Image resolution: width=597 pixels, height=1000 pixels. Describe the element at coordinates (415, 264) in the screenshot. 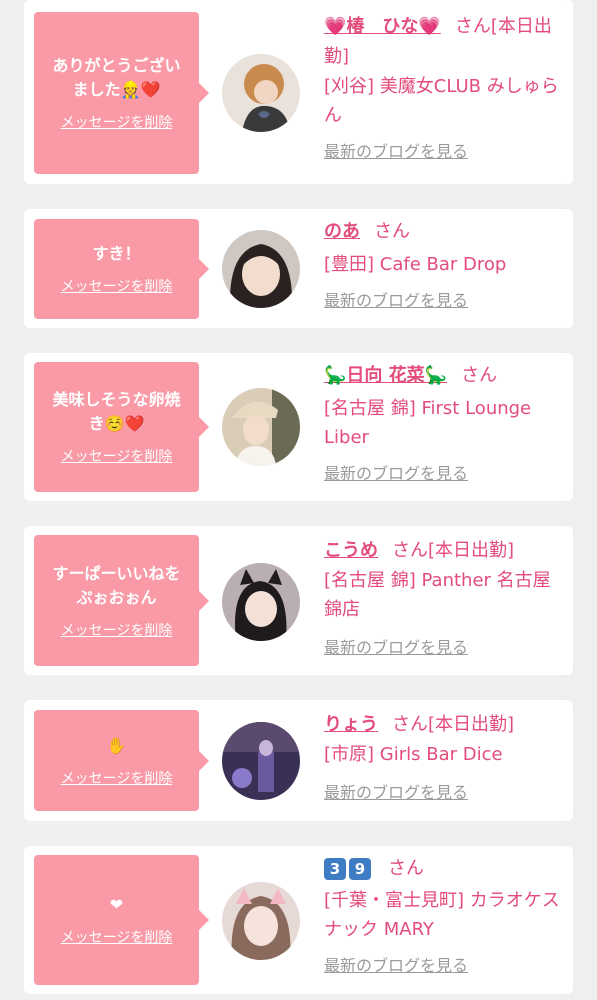

I see `shop-name: [豊田] Cafe Bar Drop` at that location.